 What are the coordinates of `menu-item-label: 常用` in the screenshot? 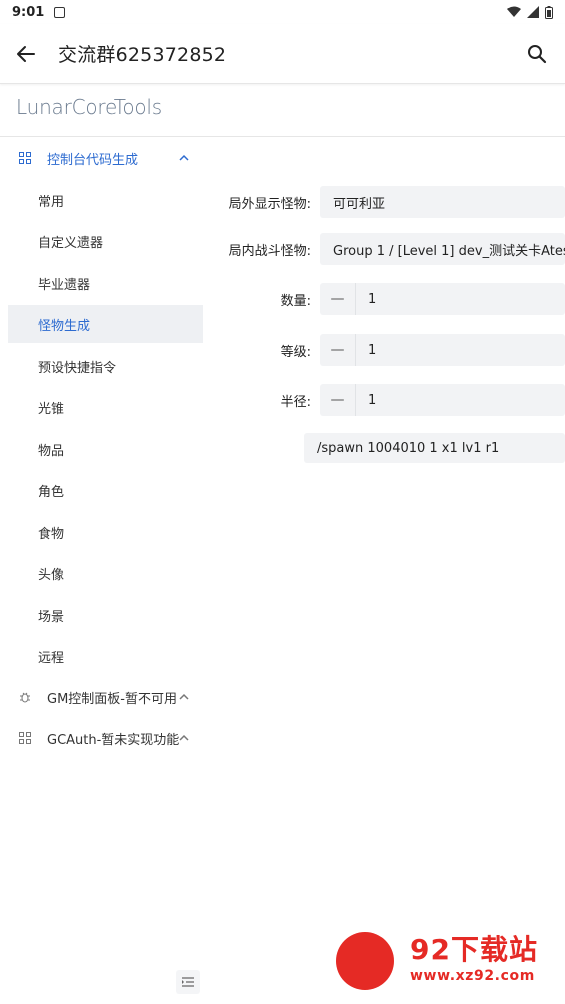 It's located at (51, 202).